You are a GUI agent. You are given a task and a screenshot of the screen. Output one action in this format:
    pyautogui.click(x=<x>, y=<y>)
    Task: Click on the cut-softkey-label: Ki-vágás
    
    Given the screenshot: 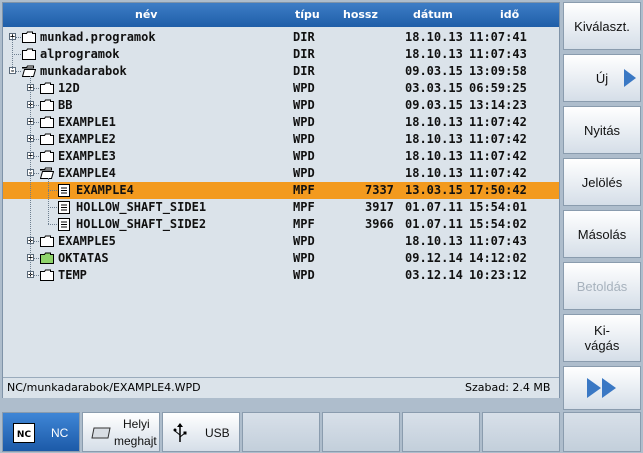 What is the action you would take?
    pyautogui.click(x=602, y=338)
    